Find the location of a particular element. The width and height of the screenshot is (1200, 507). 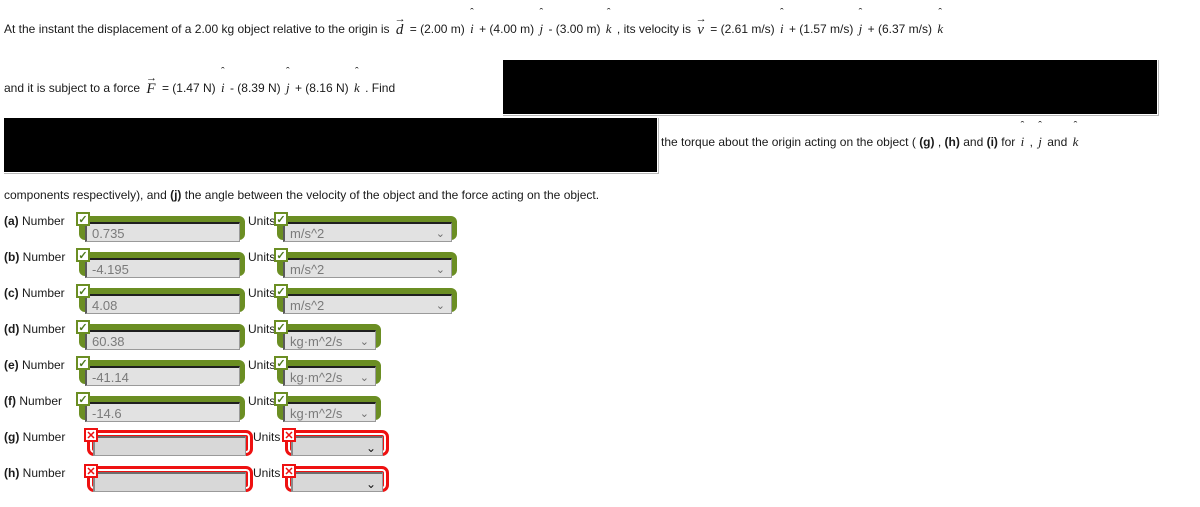

force-vector-symbol: → F is located at coordinates (150, 85).